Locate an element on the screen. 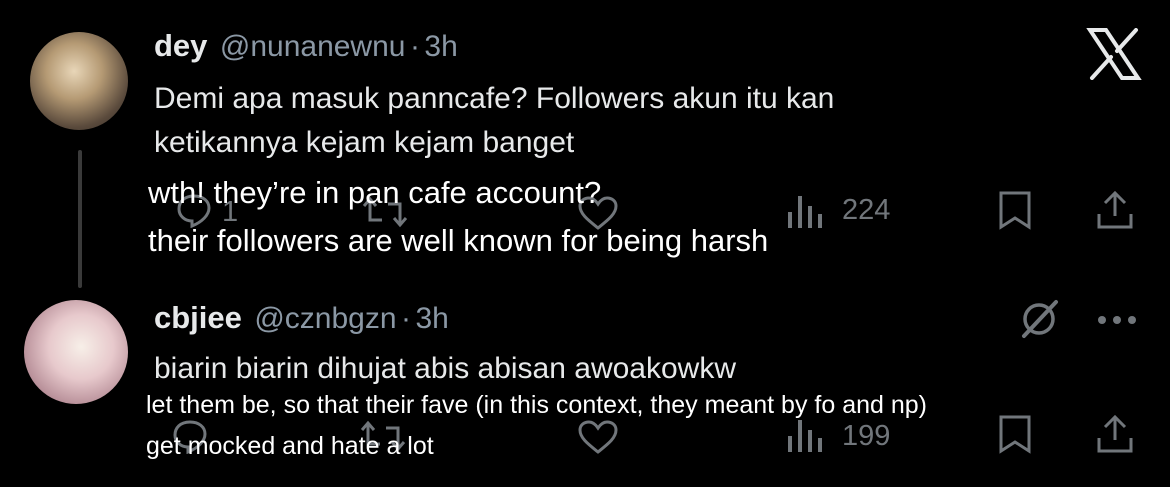 The image size is (1170, 487). views-button is located at coordinates (806, 211).